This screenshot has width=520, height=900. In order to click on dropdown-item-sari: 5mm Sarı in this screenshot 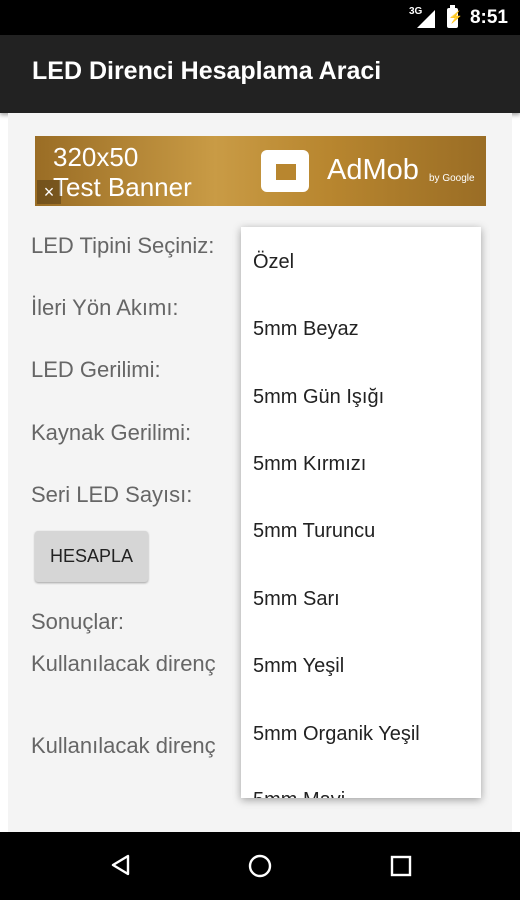, I will do `click(296, 599)`.